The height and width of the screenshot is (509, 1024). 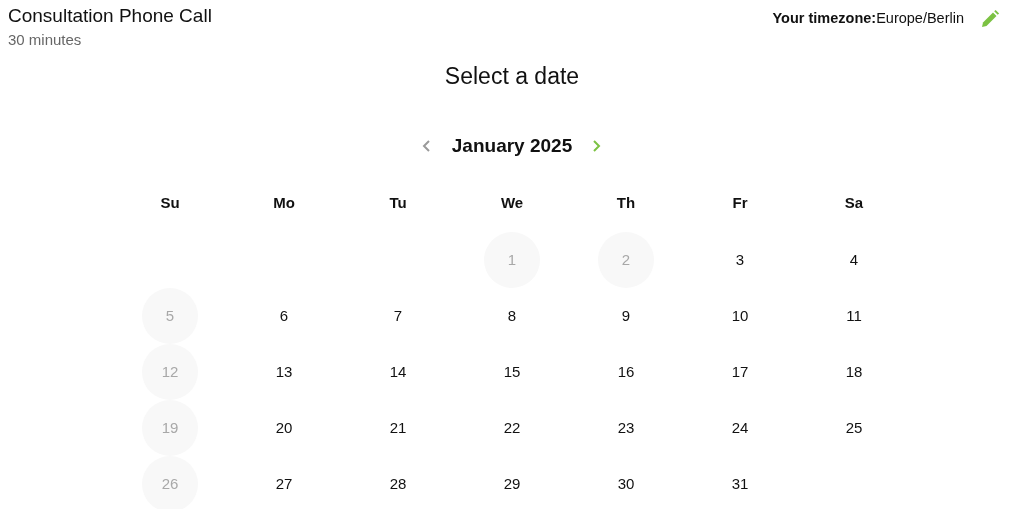 What do you see at coordinates (284, 428) in the screenshot?
I see `day-button: 20` at bounding box center [284, 428].